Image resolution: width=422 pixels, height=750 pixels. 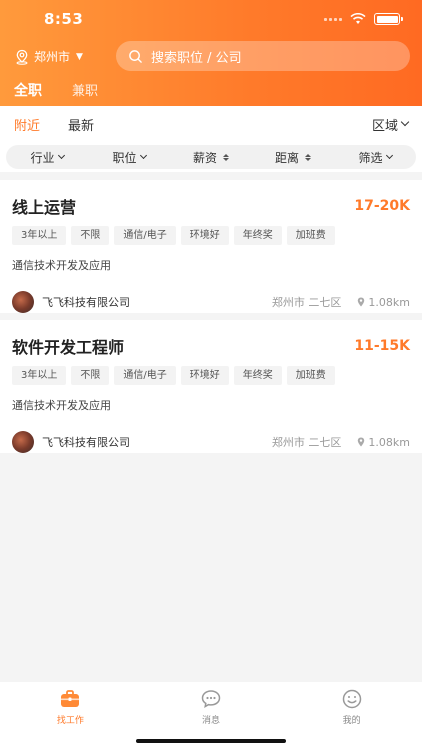 What do you see at coordinates (135, 56) in the screenshot?
I see `search-icon` at bounding box center [135, 56].